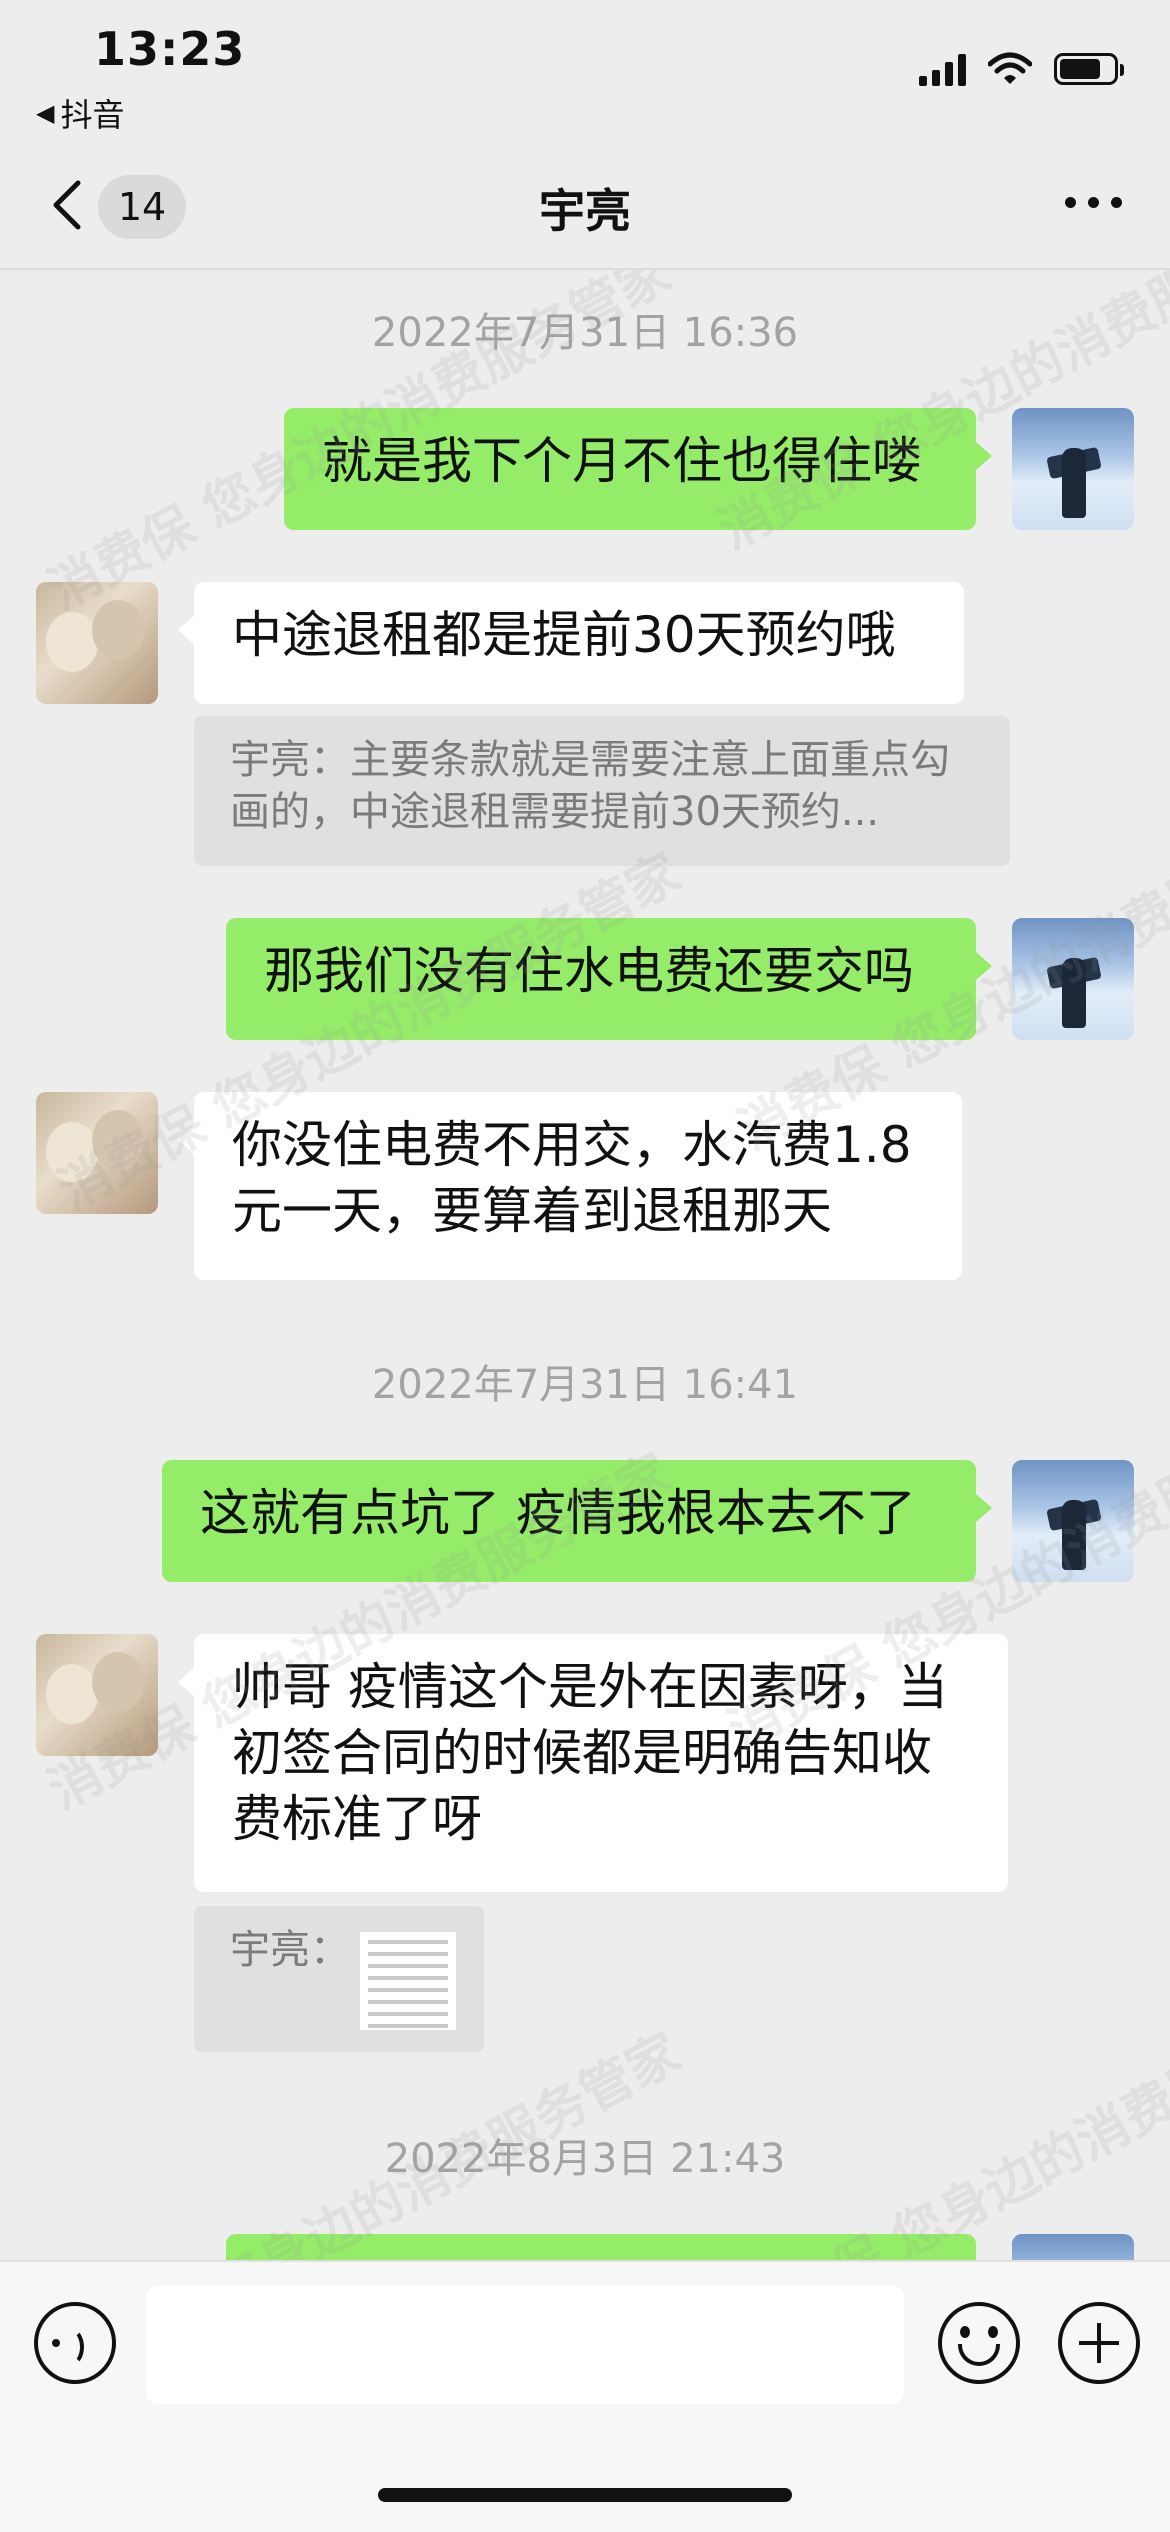  I want to click on status-icons, so click(1021, 69).